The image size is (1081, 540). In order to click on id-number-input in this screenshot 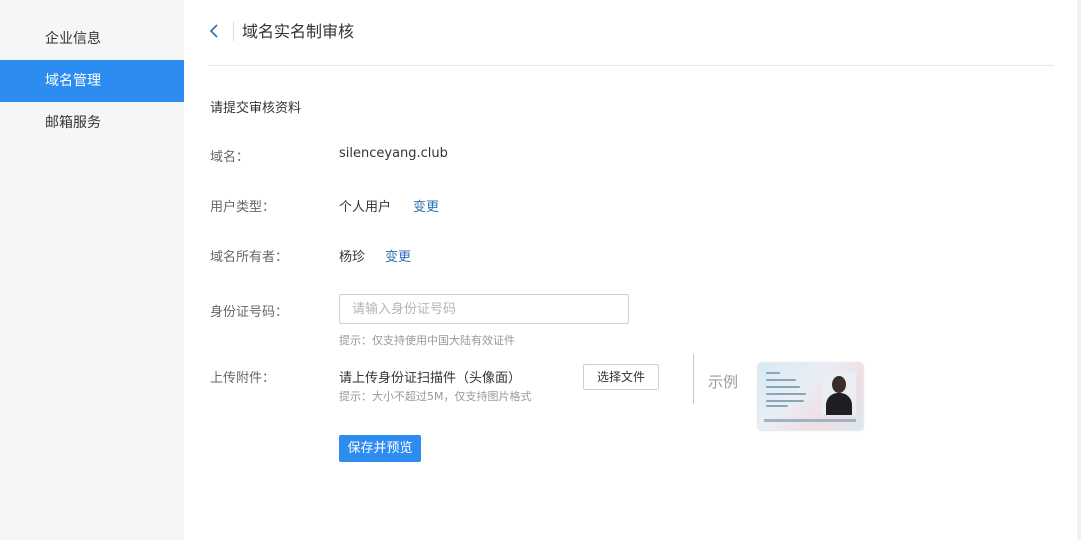, I will do `click(484, 309)`.